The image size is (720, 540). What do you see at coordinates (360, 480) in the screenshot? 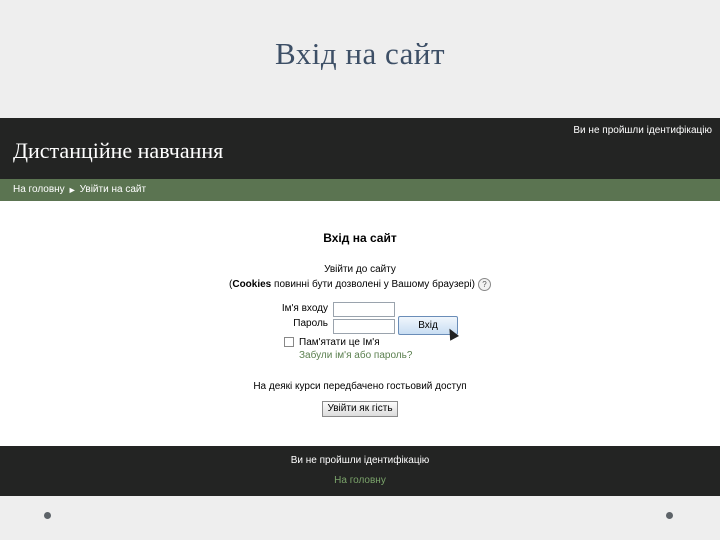
I see `footer-home-link: На головну` at bounding box center [360, 480].